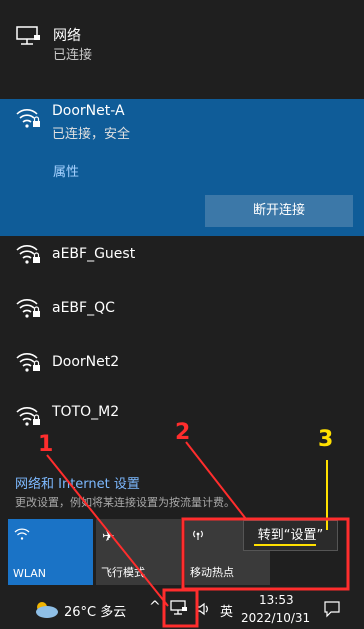 This screenshot has width=364, height=629. Describe the element at coordinates (265, 554) in the screenshot. I see `annotation-box-hotspot` at that location.